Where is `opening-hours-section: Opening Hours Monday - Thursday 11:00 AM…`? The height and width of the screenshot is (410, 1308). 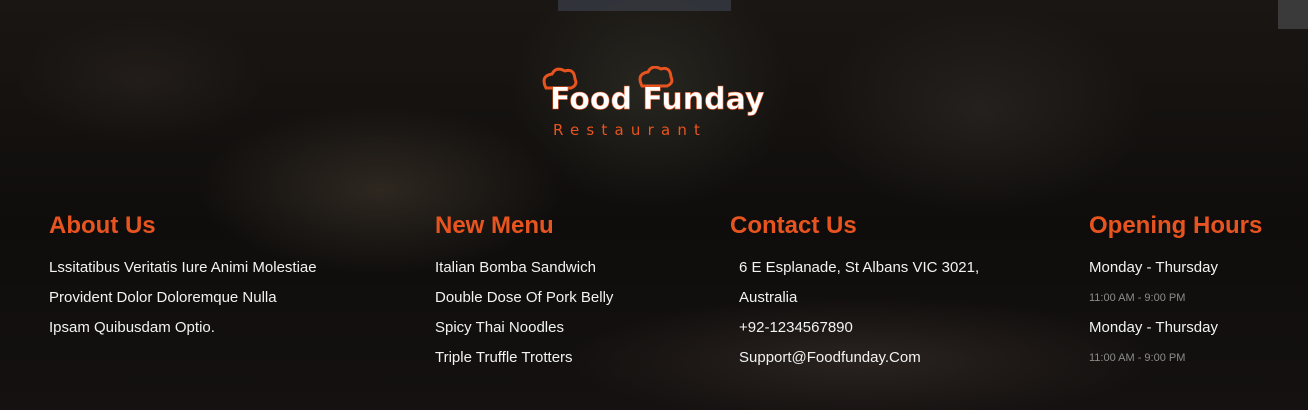
opening-hours-section: Opening Hours Monday - Thursday 11:00 AM… is located at coordinates (1175, 292).